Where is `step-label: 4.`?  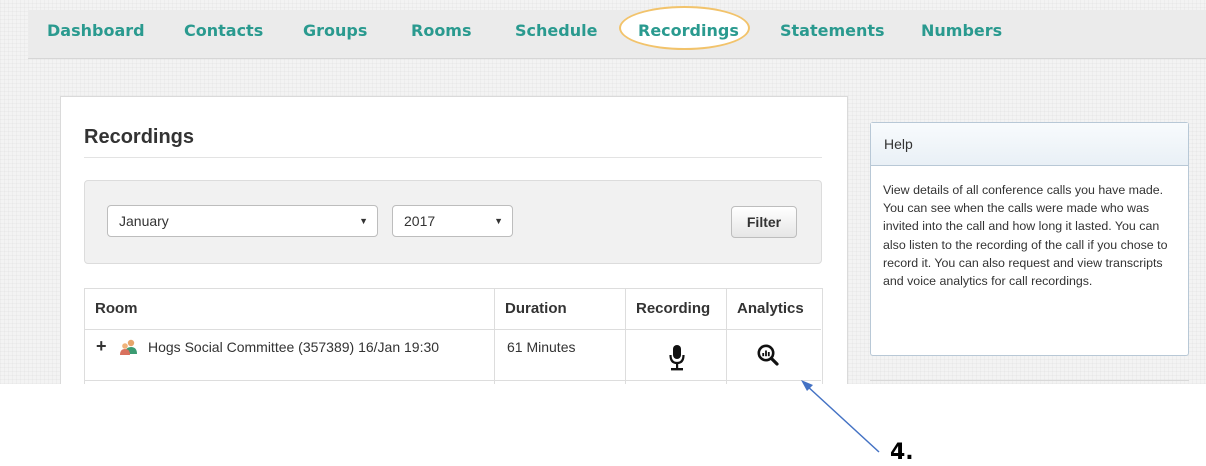 step-label: 4. is located at coordinates (902, 452).